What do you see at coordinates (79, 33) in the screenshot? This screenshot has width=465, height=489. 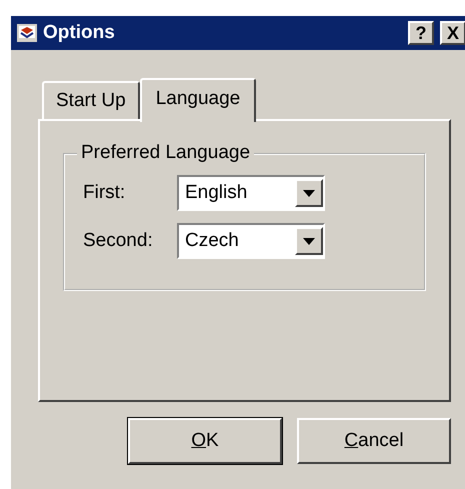 I see `window-title: Options` at bounding box center [79, 33].